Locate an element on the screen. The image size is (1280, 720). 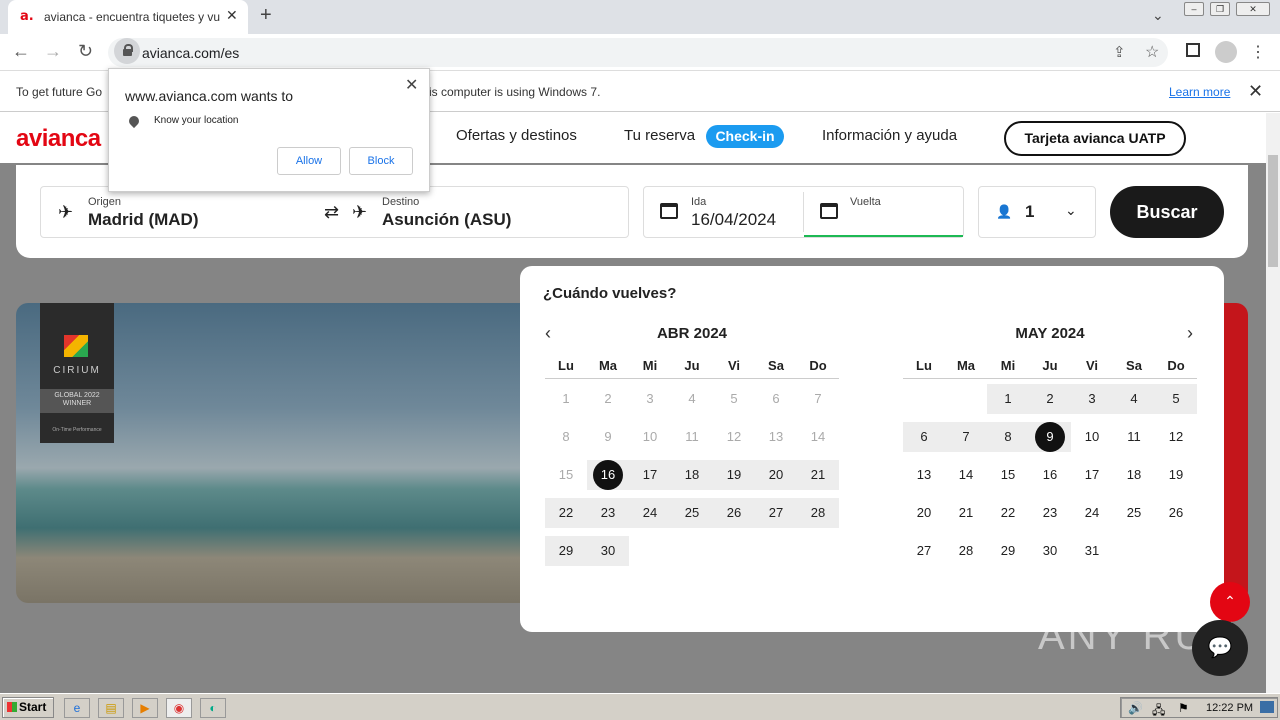
calendar-day: 15 is located at coordinates (1008, 475).